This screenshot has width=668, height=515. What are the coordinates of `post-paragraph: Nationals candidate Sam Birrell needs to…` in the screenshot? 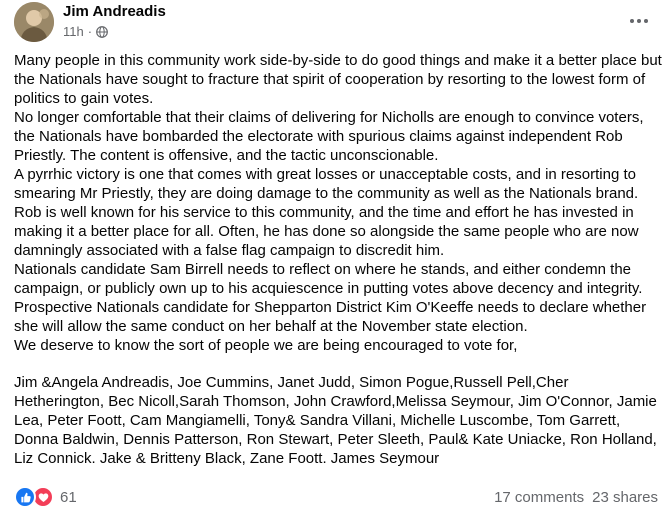 It's located at (328, 279).